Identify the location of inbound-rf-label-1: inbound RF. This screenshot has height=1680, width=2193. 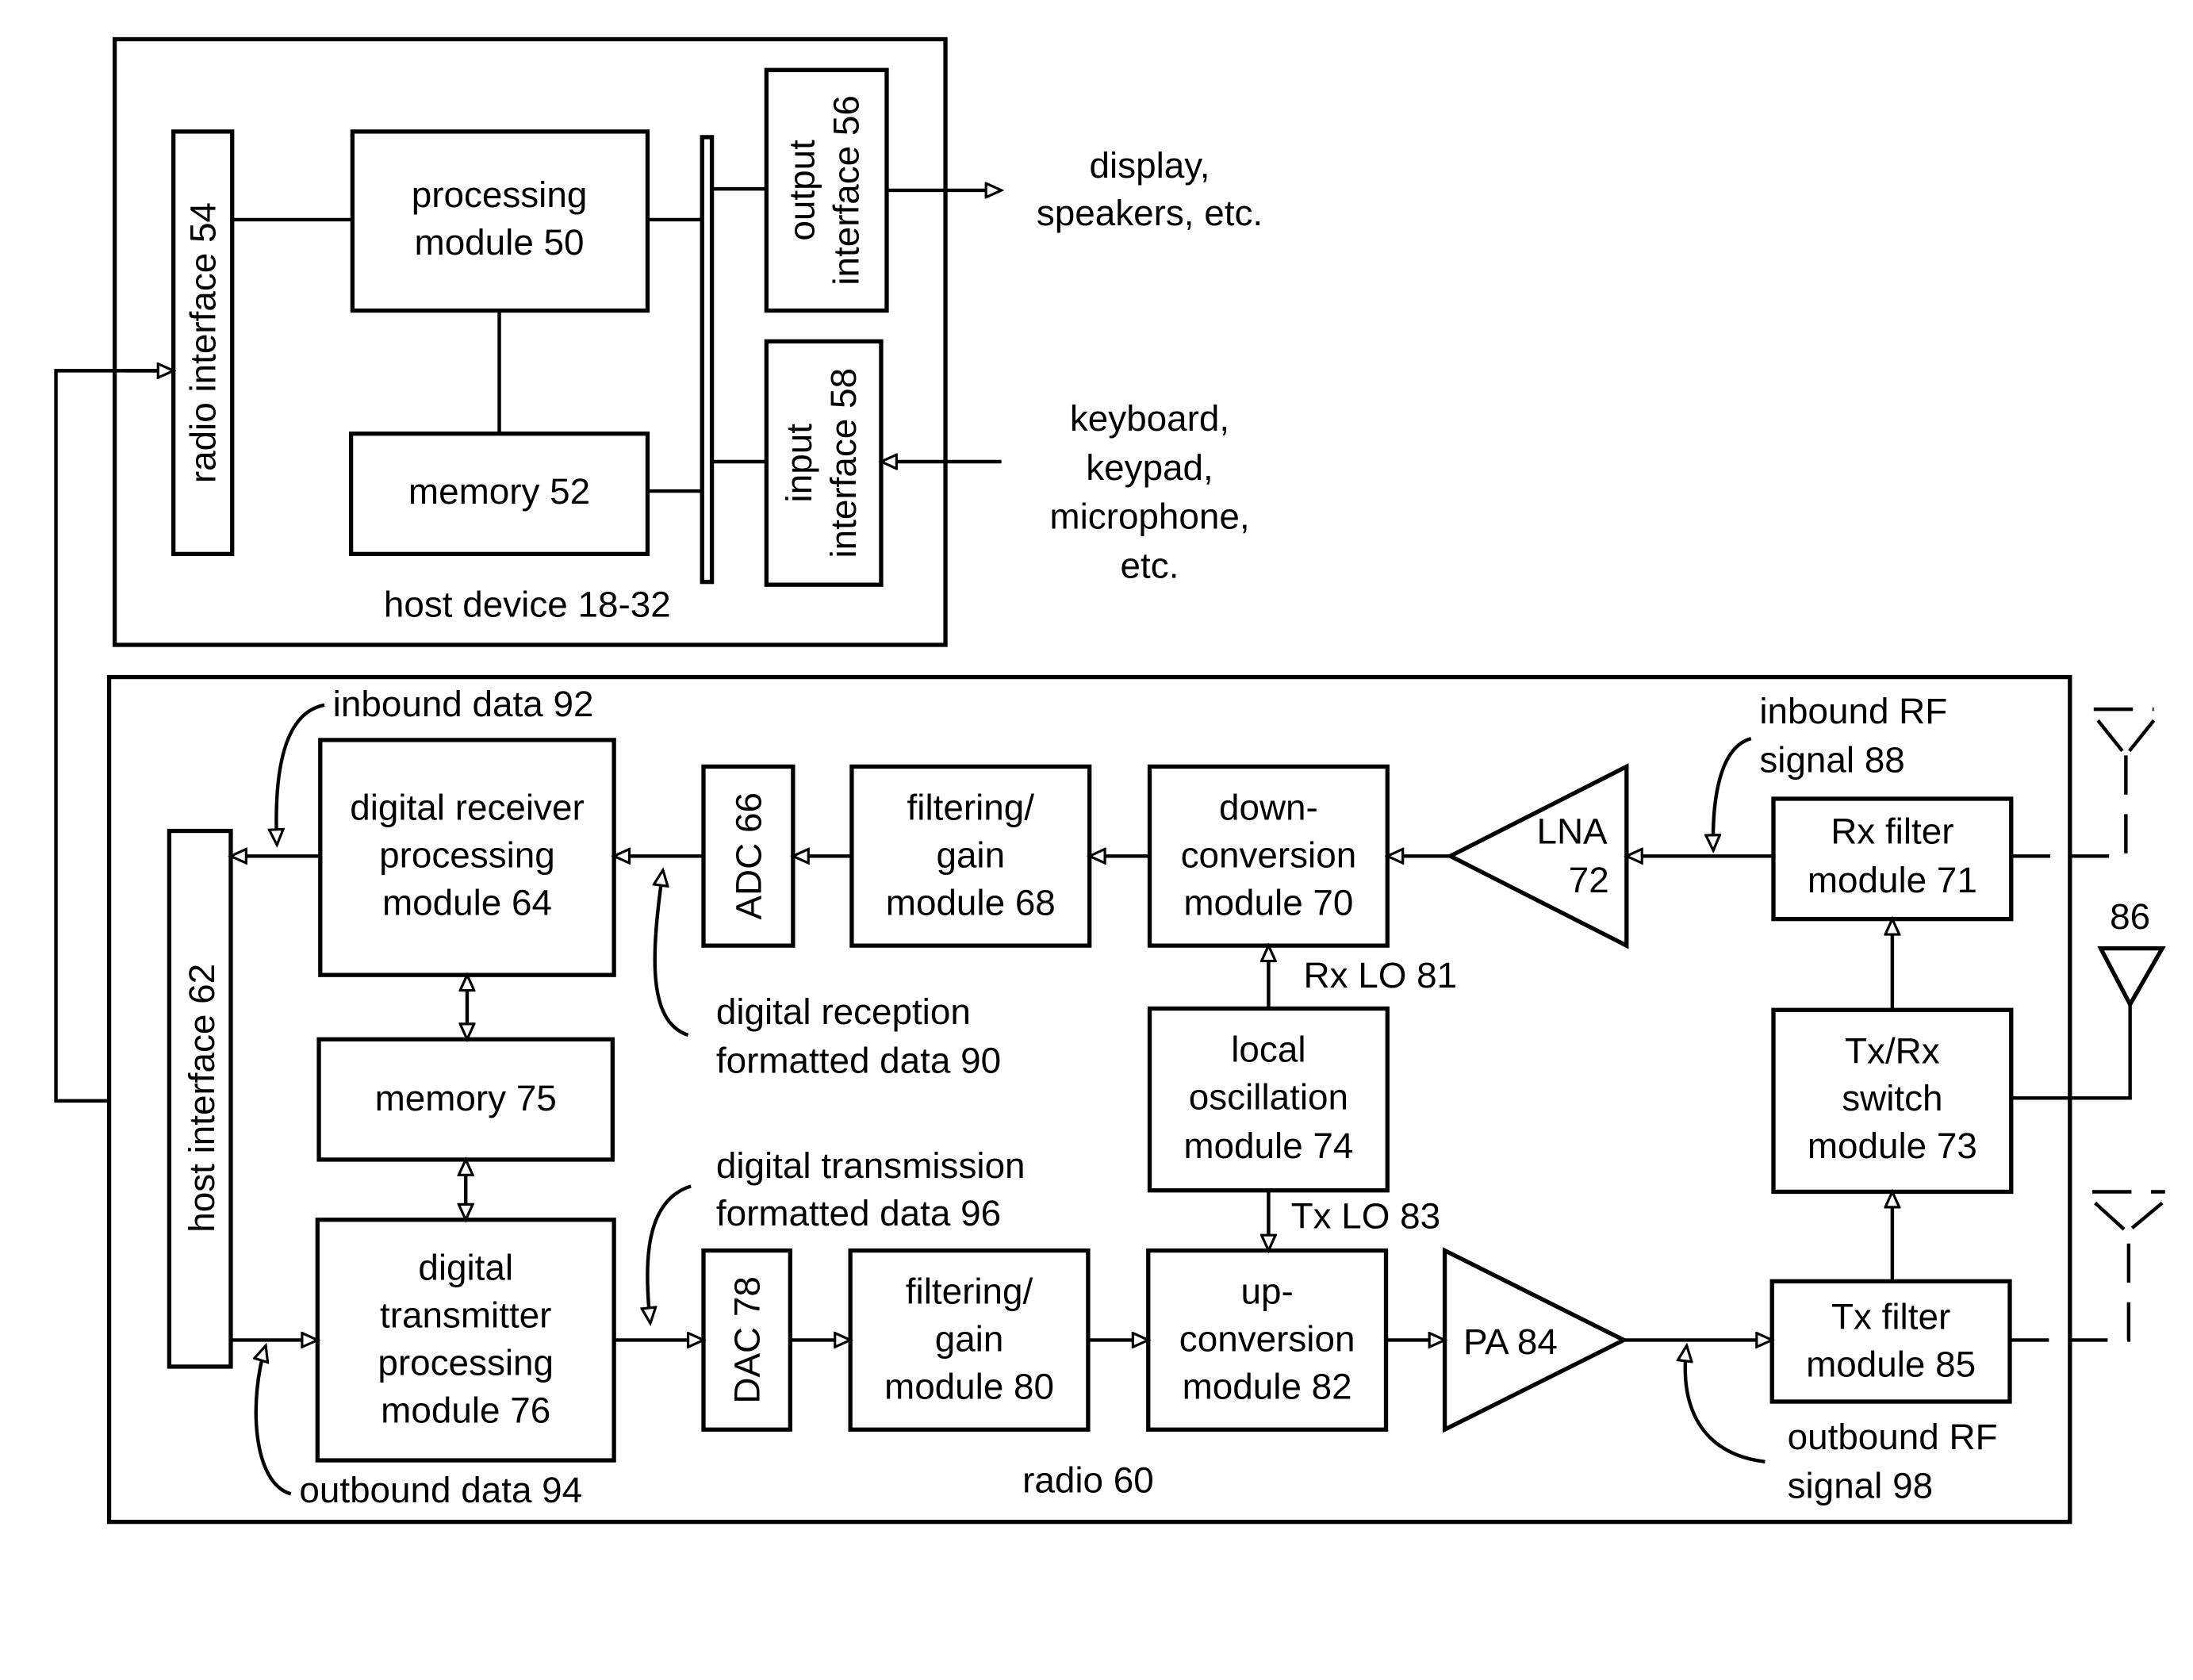
(1853, 711).